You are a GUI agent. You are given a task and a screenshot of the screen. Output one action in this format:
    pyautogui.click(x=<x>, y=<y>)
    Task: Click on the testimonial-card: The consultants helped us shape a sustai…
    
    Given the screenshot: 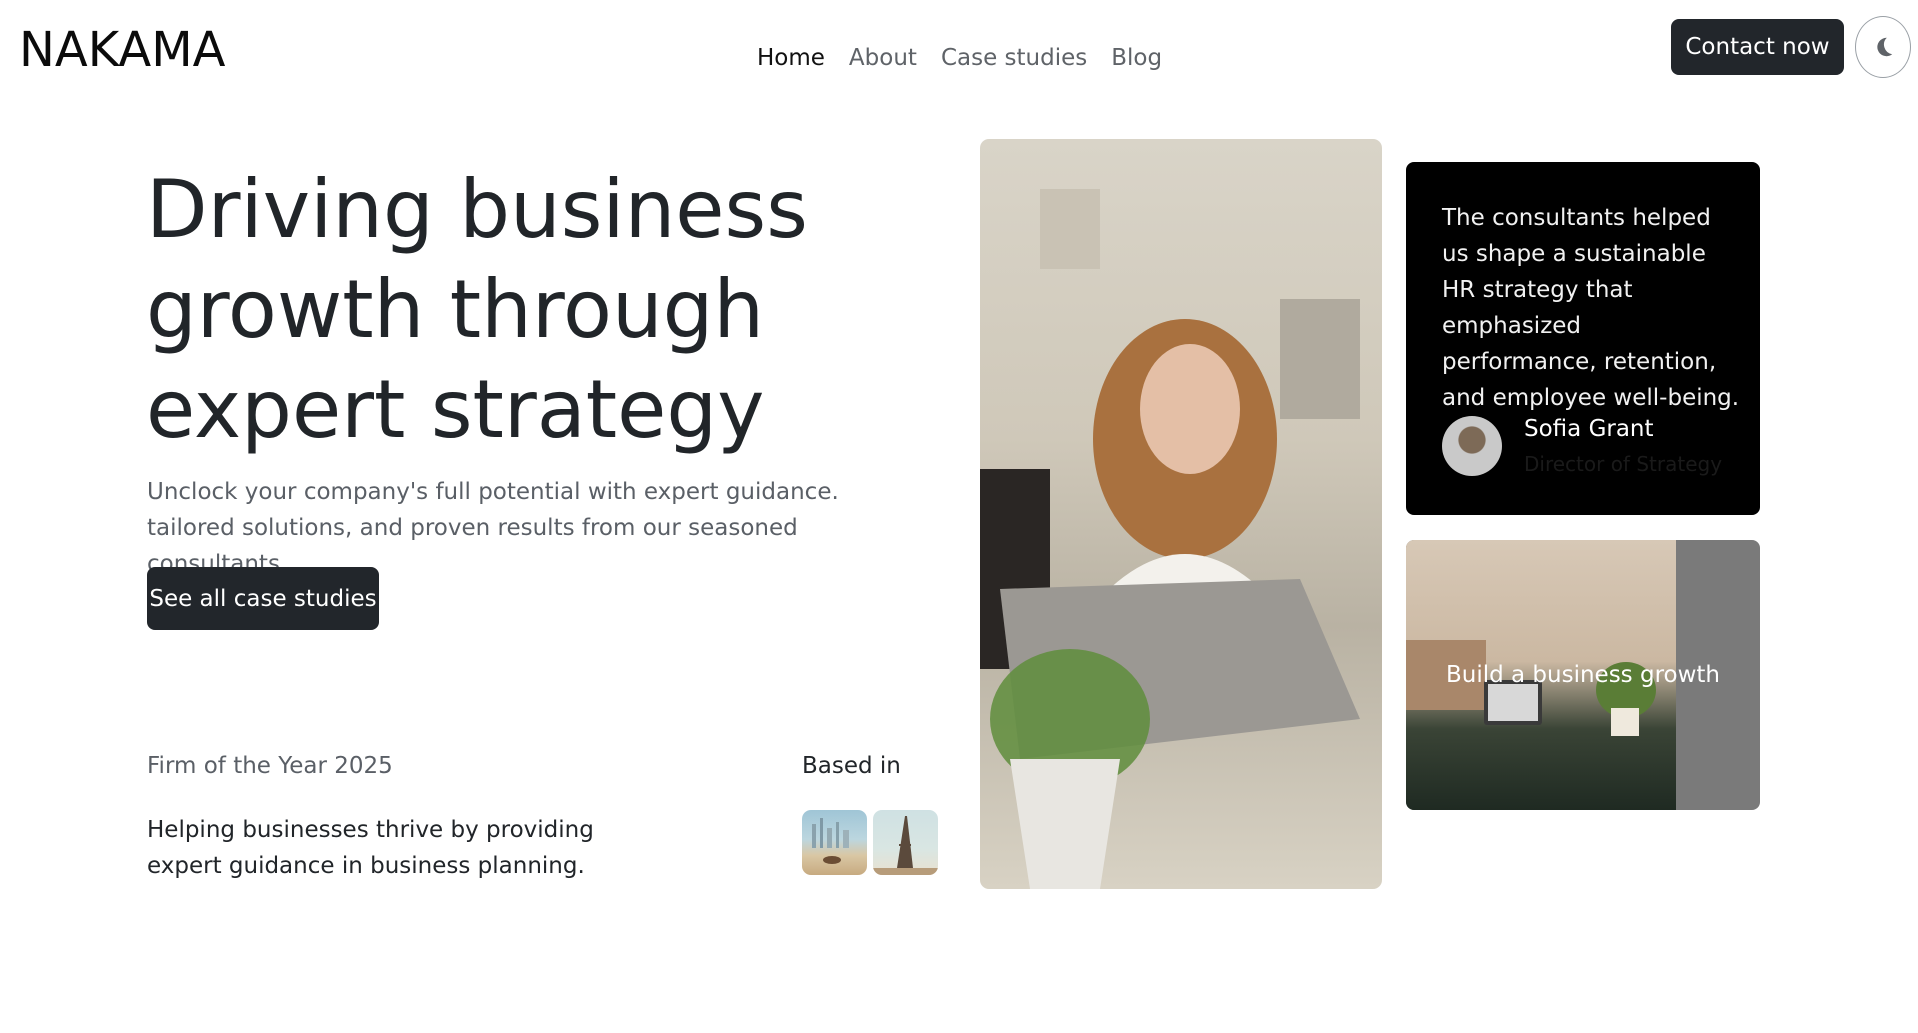 What is the action you would take?
    pyautogui.click(x=1583, y=338)
    